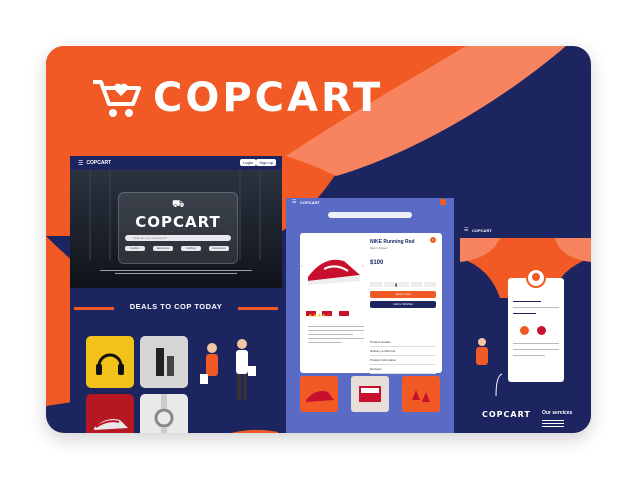 The image size is (641, 487). I want to click on footer-services: Our services, so click(557, 413).